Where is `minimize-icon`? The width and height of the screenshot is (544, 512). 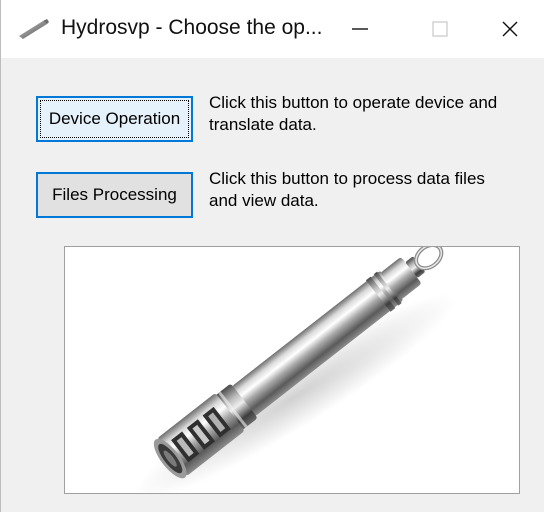 minimize-icon is located at coordinates (360, 29).